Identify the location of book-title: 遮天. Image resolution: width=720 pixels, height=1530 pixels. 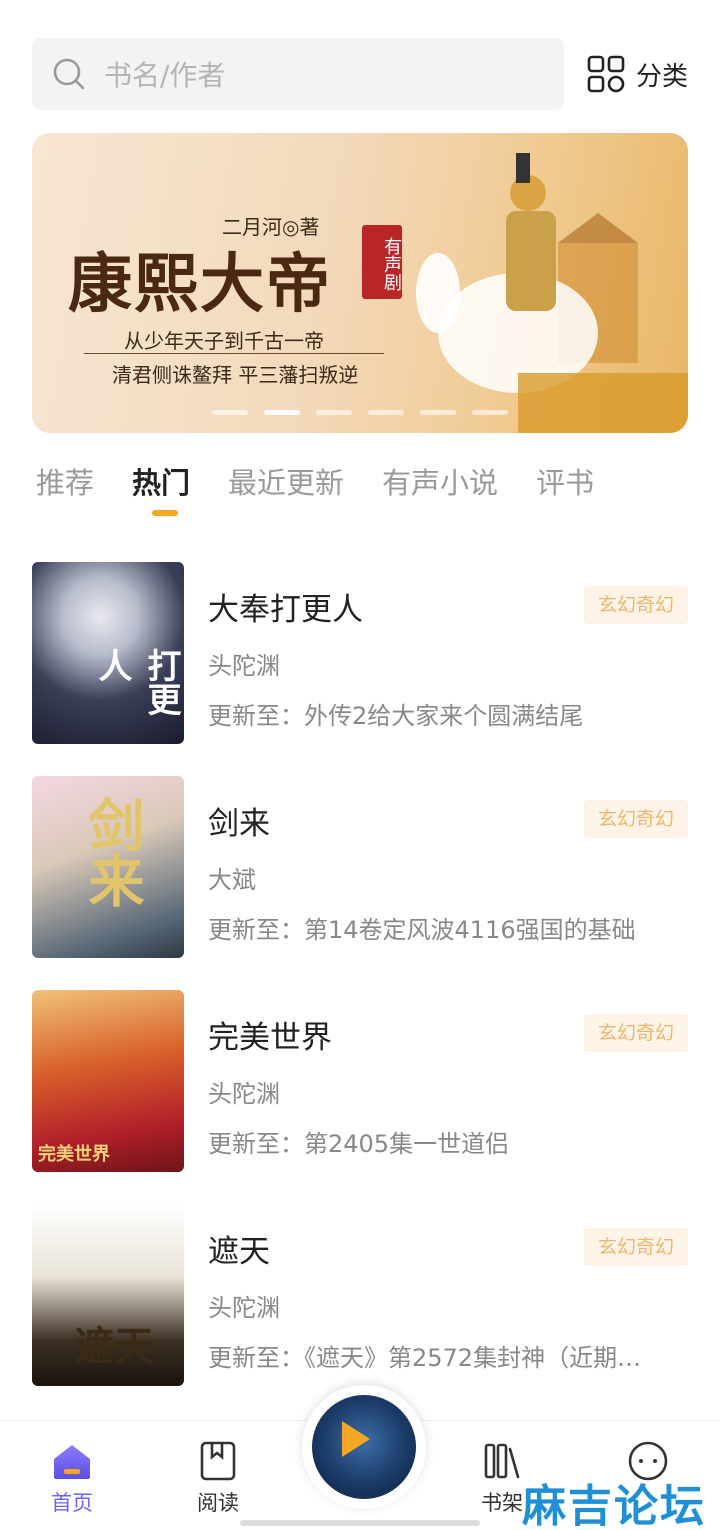
(239, 1248).